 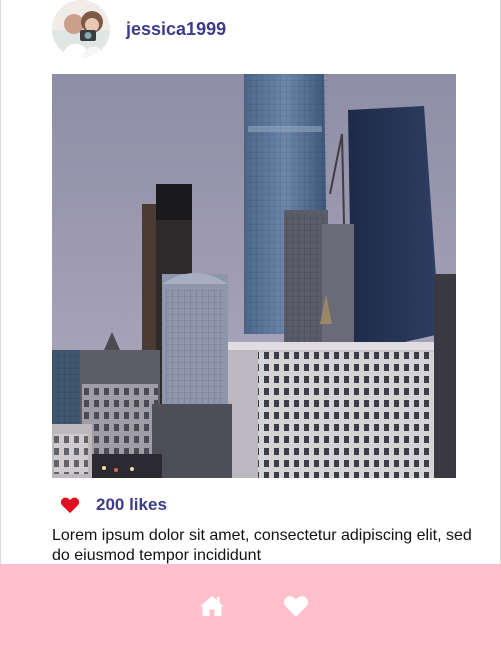 I want to click on avatar-image, so click(x=81, y=29).